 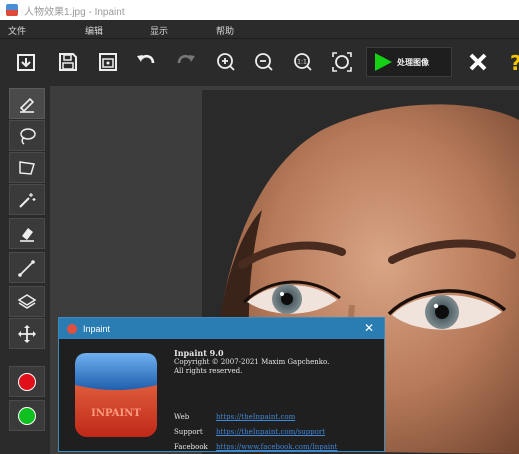 What do you see at coordinates (146, 62) in the screenshot?
I see `undo-icon` at bounding box center [146, 62].